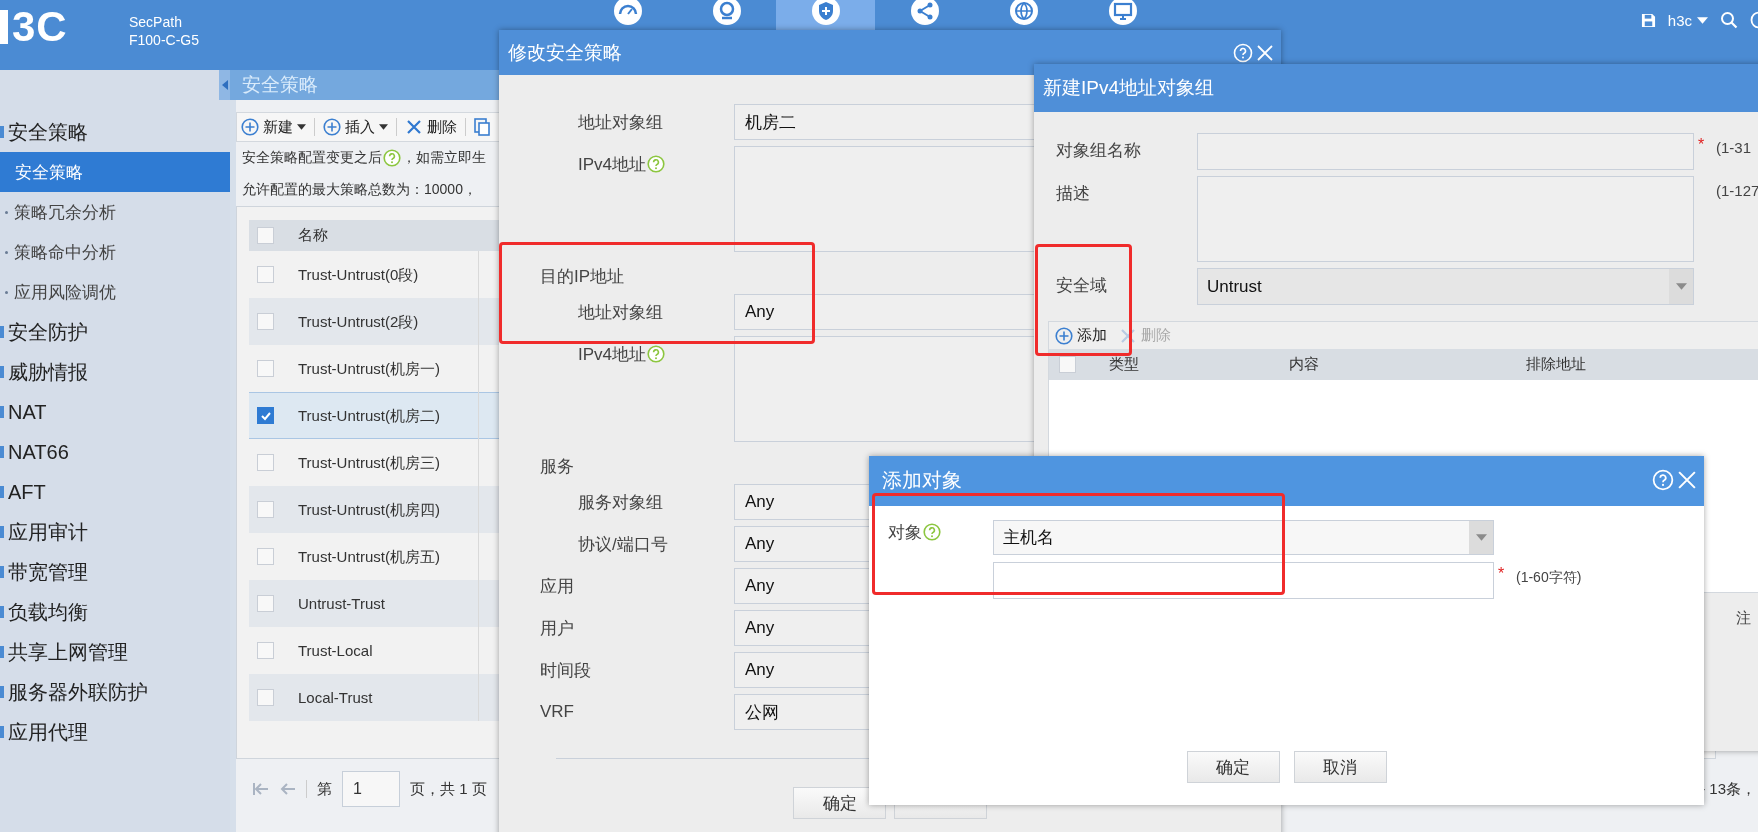  Describe the element at coordinates (359, 189) in the screenshot. I see `limit-text: 允许配置的最大策略总数为：10000，` at that location.